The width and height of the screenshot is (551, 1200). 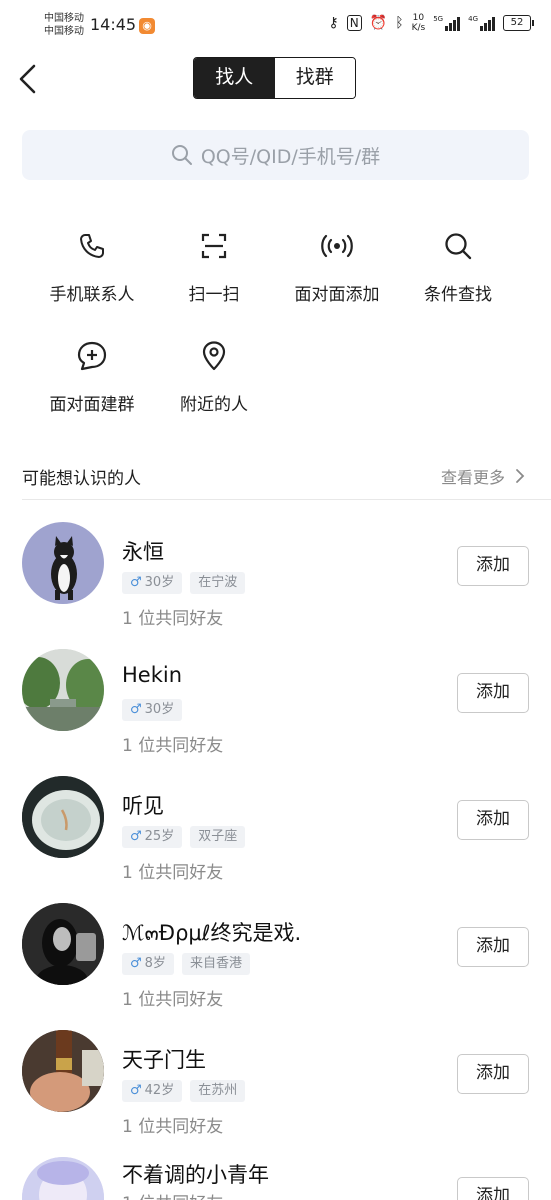 I want to click on person-name: 天子门生, so click(x=164, y=1060).